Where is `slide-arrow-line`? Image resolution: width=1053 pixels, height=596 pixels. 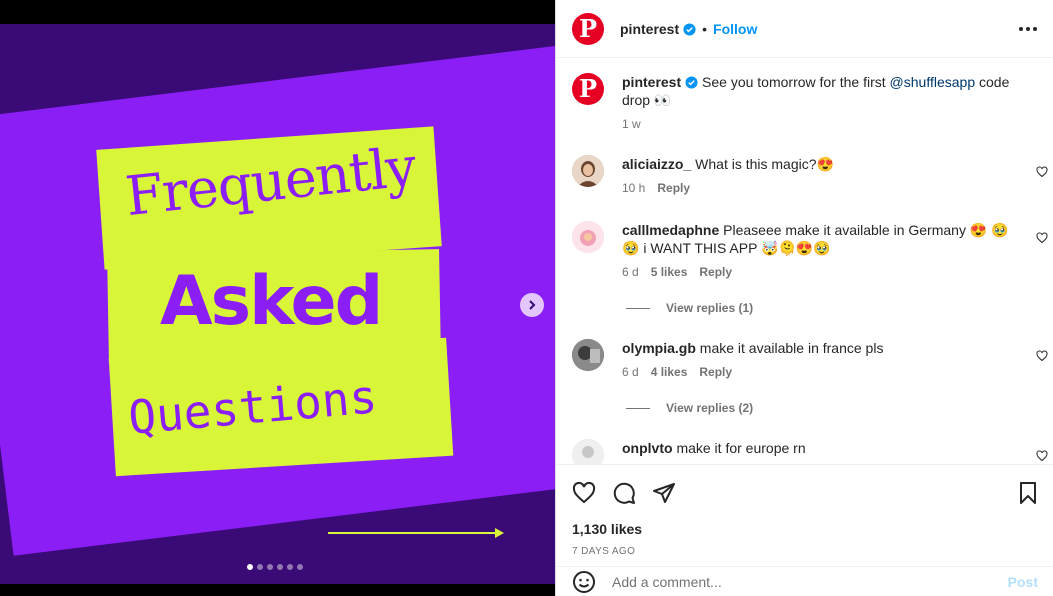
slide-arrow-line is located at coordinates (413, 533).